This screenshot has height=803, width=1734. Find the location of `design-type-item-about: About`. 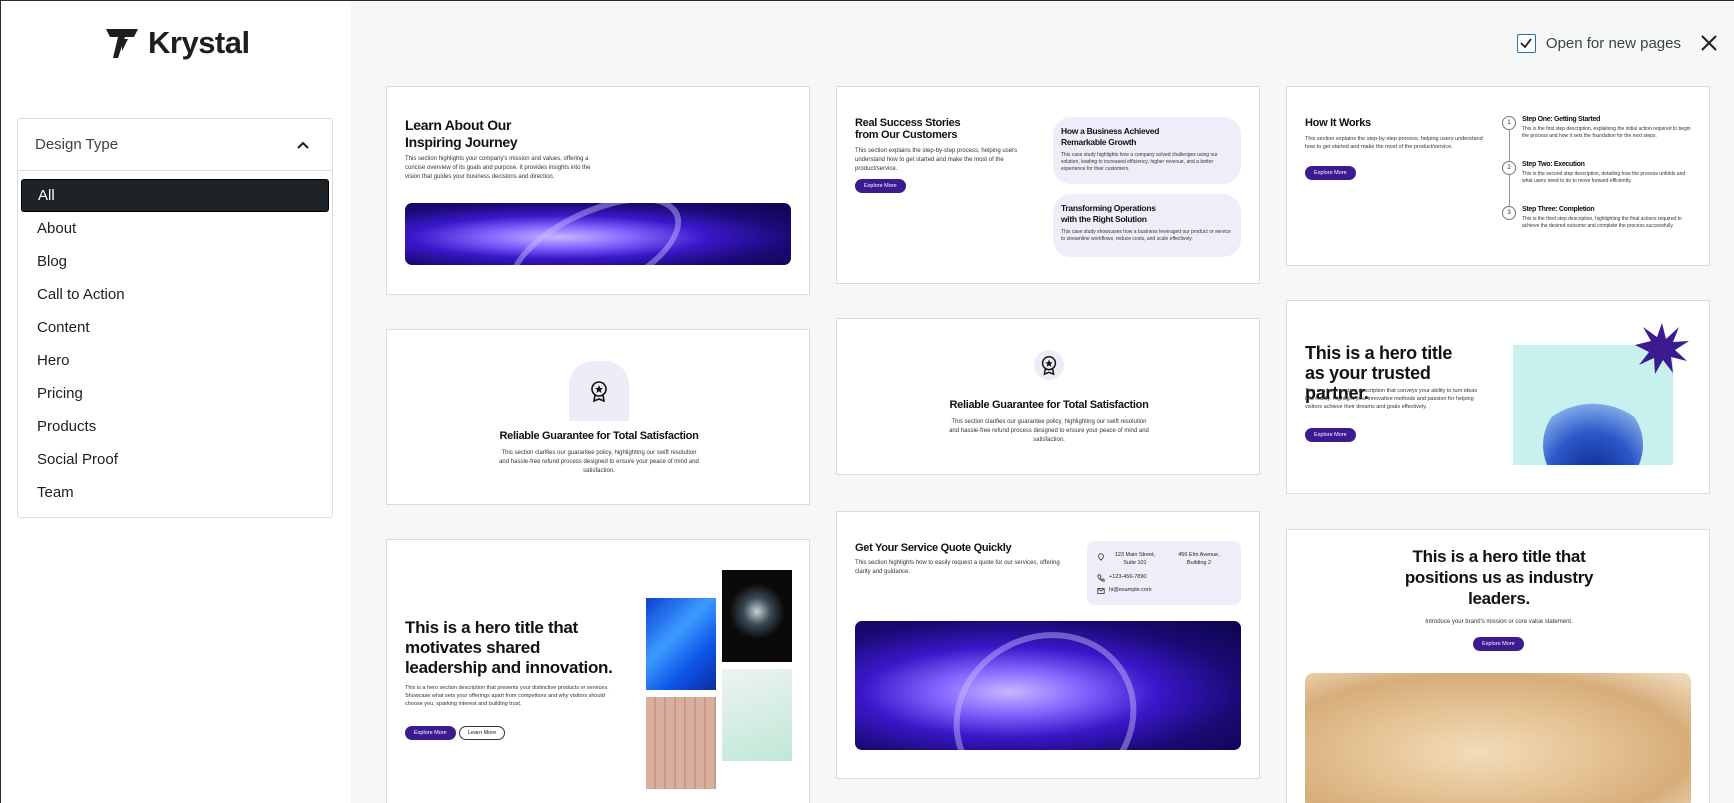

design-type-item-about: About is located at coordinates (175, 228).